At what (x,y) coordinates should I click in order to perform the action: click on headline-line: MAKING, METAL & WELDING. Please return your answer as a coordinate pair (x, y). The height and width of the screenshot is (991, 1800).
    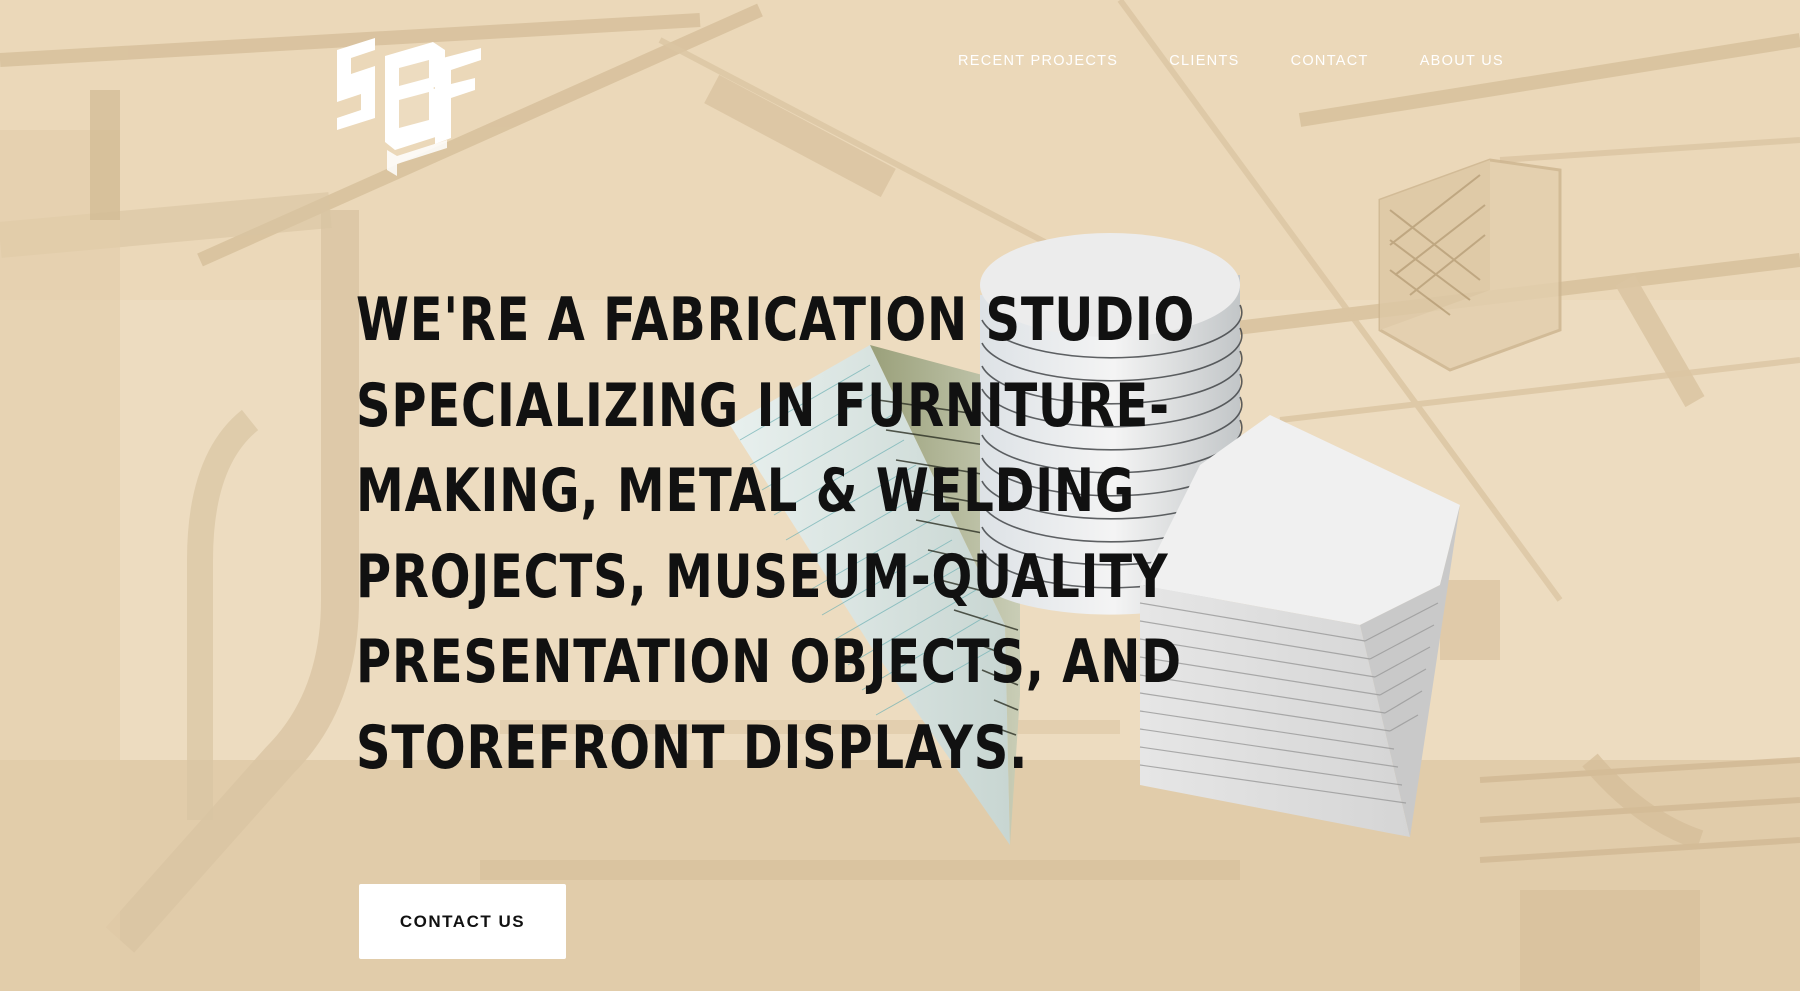
    Looking at the image, I should click on (746, 491).